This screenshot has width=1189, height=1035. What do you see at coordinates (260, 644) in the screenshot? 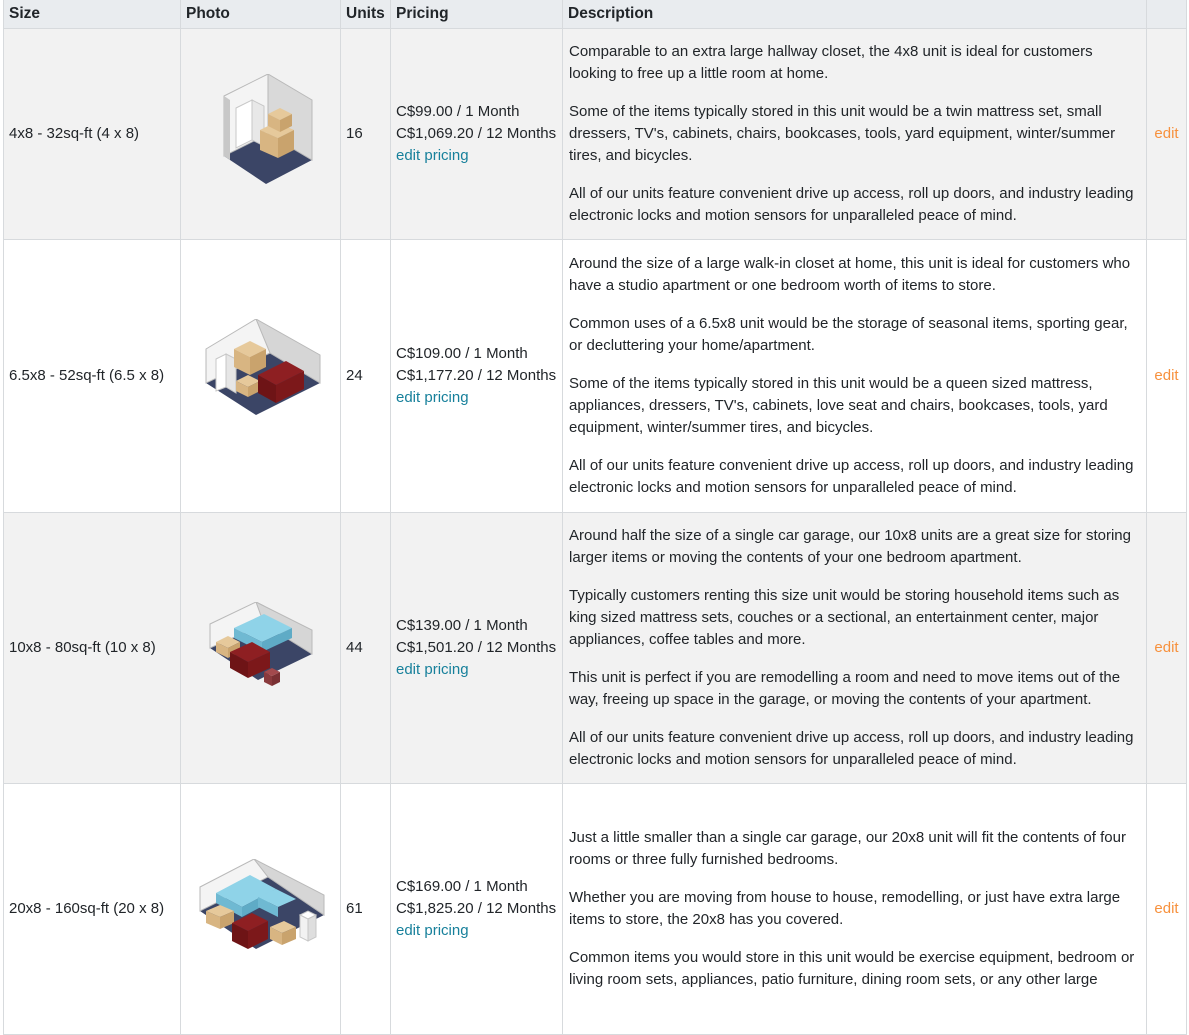
I see `storage-unit-10x8-image` at bounding box center [260, 644].